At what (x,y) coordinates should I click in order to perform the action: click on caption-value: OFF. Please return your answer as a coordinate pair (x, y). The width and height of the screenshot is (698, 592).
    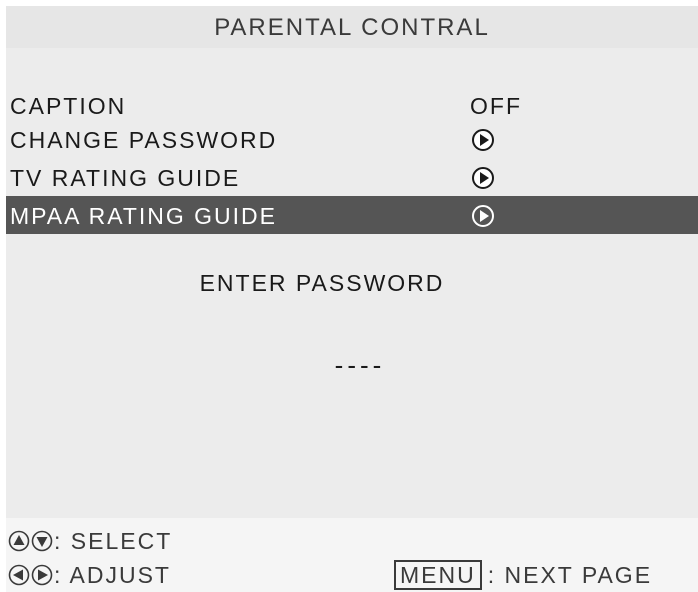
    Looking at the image, I should click on (496, 106).